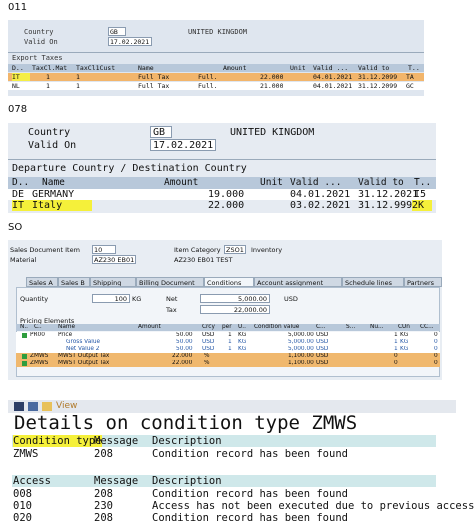 Image resolution: width=474 pixels, height=524 pixels. I want to click on cell-name: Price, so click(65, 335).